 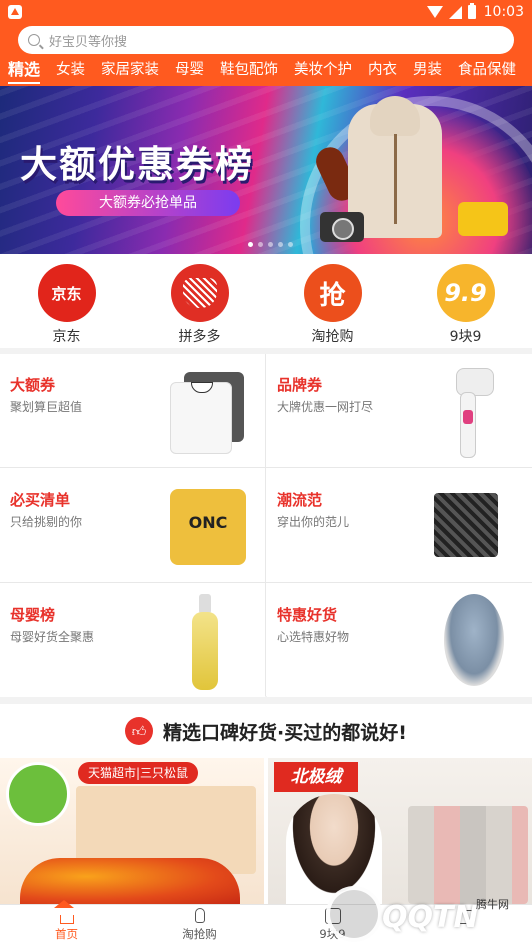 I want to click on cell-title: 品牌券, so click(x=300, y=385).